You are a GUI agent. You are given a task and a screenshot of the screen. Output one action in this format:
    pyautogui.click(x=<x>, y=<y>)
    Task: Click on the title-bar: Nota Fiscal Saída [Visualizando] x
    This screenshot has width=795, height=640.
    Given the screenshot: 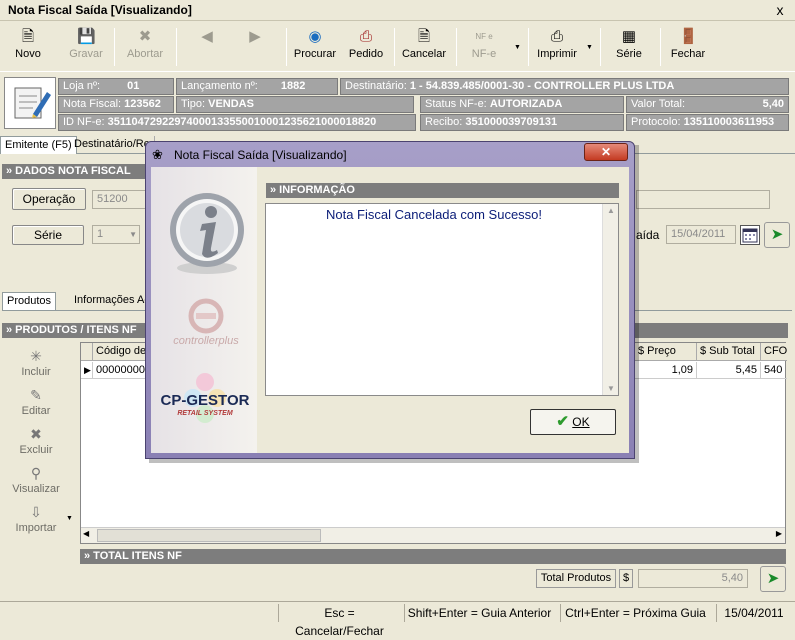 What is the action you would take?
    pyautogui.click(x=397, y=10)
    